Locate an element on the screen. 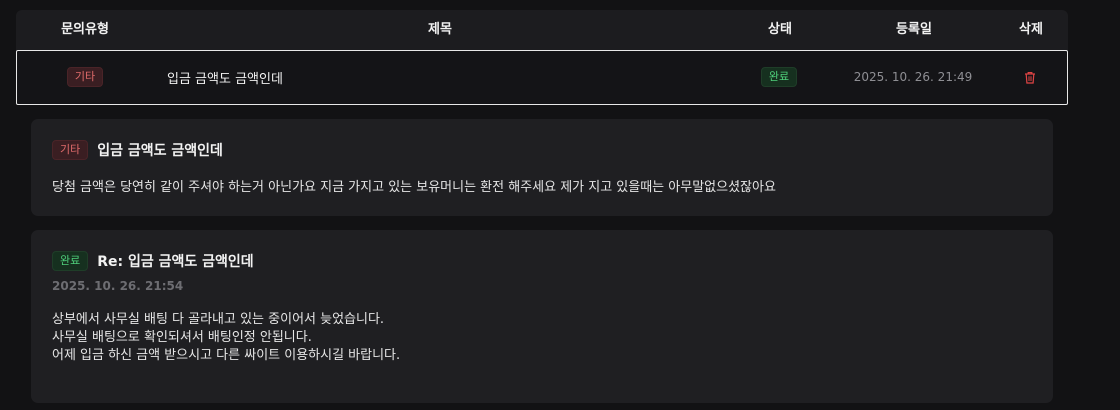 The height and width of the screenshot is (410, 1120). table-row: 기타 입금 금액도 금액인데 완료 2025. 10. 26. 21:49 is located at coordinates (542, 77).